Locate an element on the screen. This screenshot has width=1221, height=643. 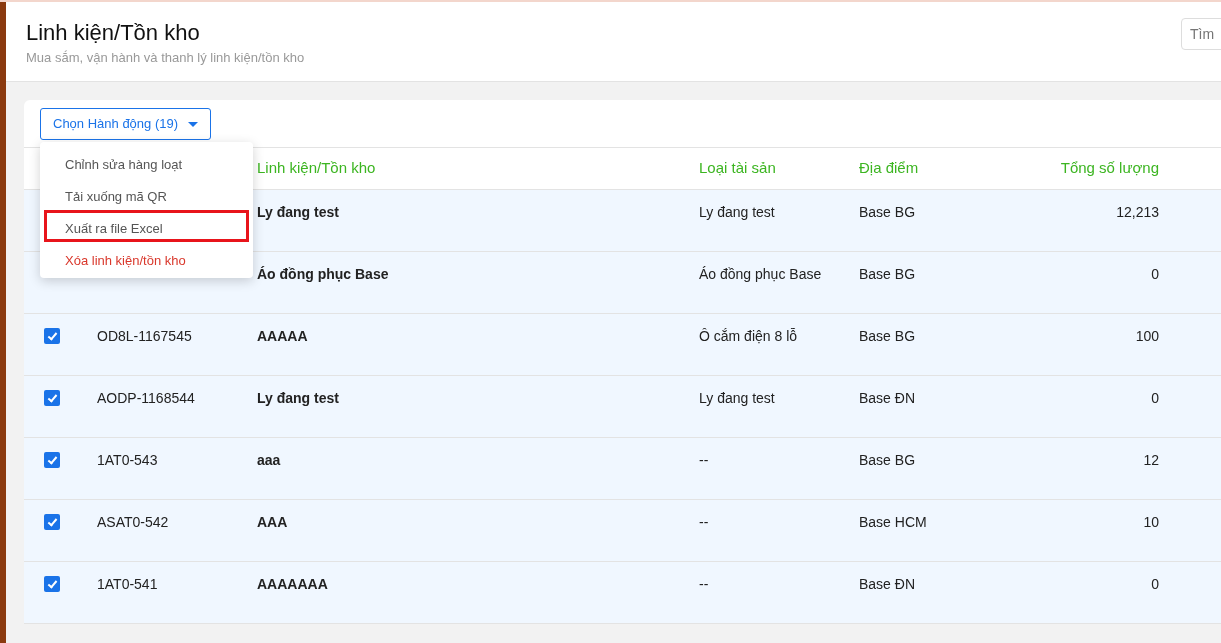
asset-type: Áo đồng phục Base is located at coordinates (760, 274).